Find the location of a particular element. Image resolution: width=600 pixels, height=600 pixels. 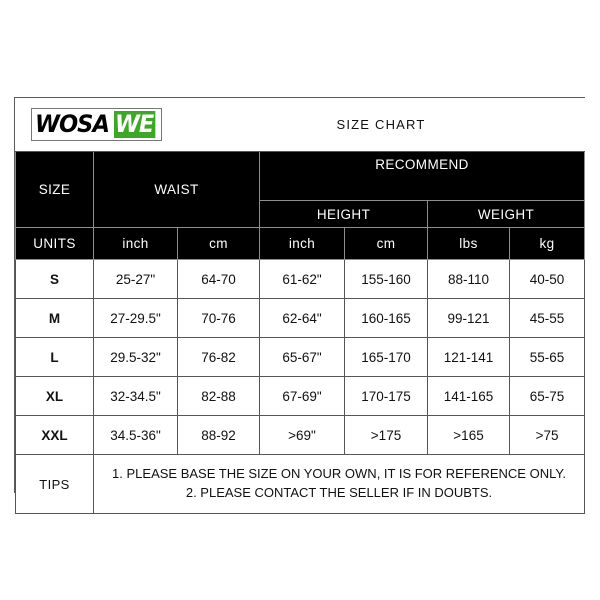

cell-waist-cm: 70-76 is located at coordinates (219, 318).